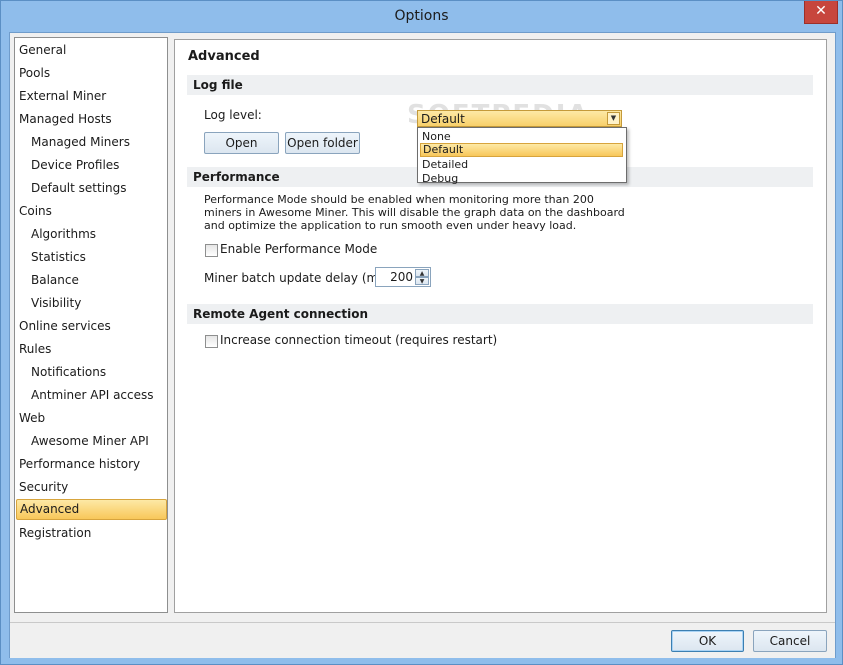 The height and width of the screenshot is (665, 843). What do you see at coordinates (707, 641) in the screenshot?
I see `ok-button: OK` at bounding box center [707, 641].